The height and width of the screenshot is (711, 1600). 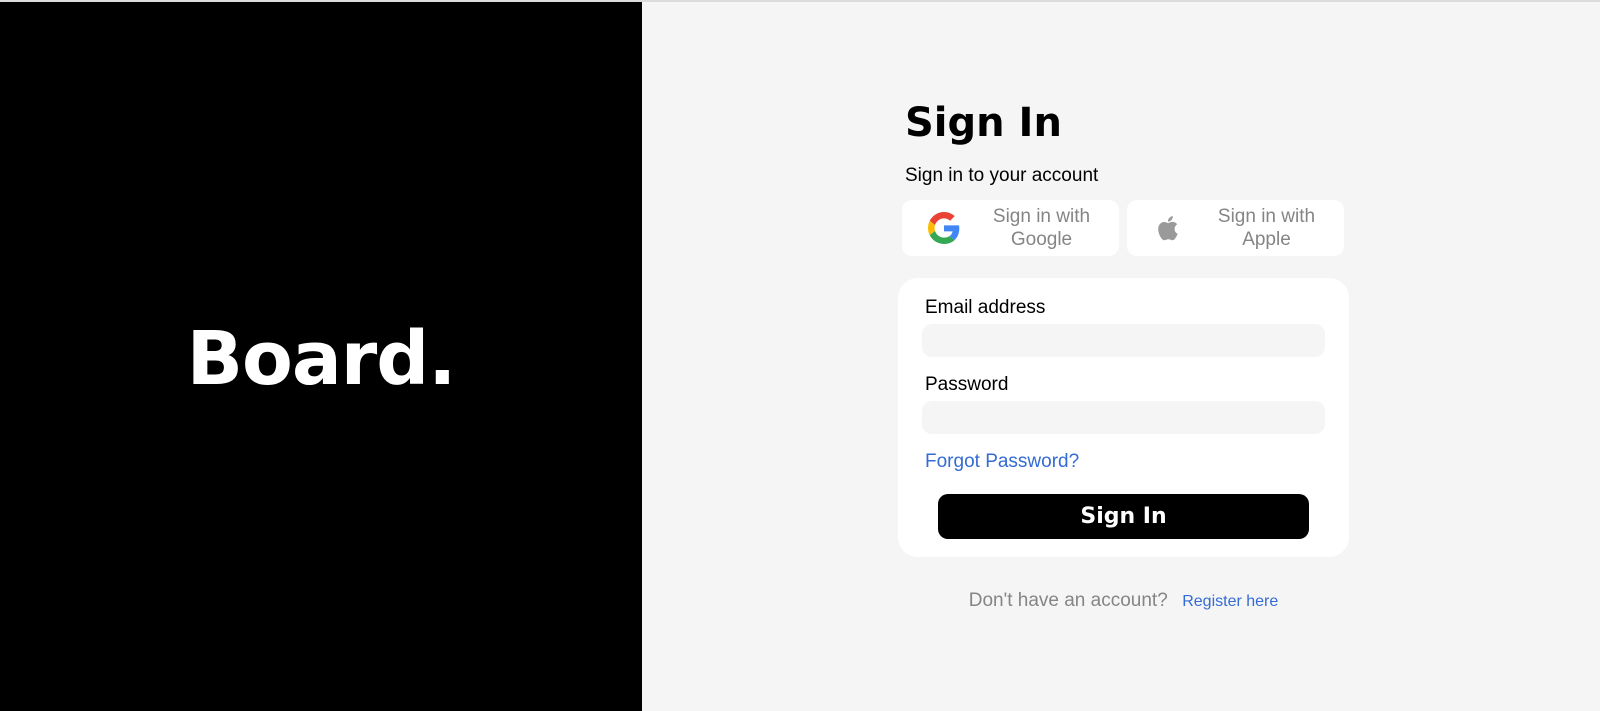 I want to click on brand-logo: Board., so click(x=321, y=359).